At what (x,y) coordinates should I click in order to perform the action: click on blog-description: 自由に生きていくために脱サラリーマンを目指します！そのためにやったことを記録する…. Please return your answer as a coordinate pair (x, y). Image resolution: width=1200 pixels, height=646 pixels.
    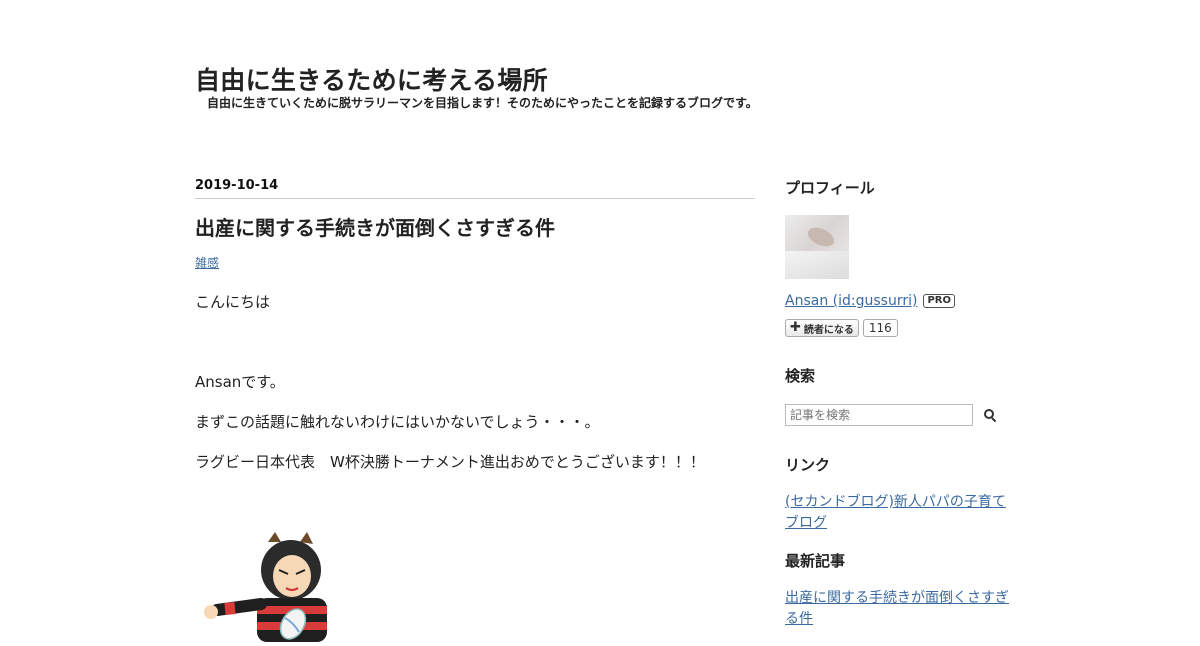
    Looking at the image, I should click on (482, 103).